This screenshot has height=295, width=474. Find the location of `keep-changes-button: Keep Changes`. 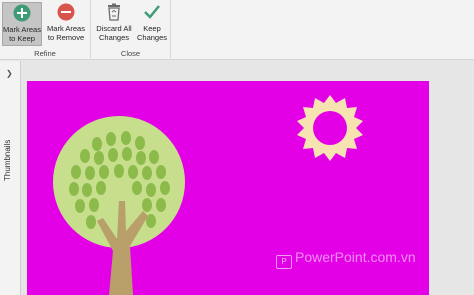

keep-changes-button: Keep Changes is located at coordinates (152, 24).